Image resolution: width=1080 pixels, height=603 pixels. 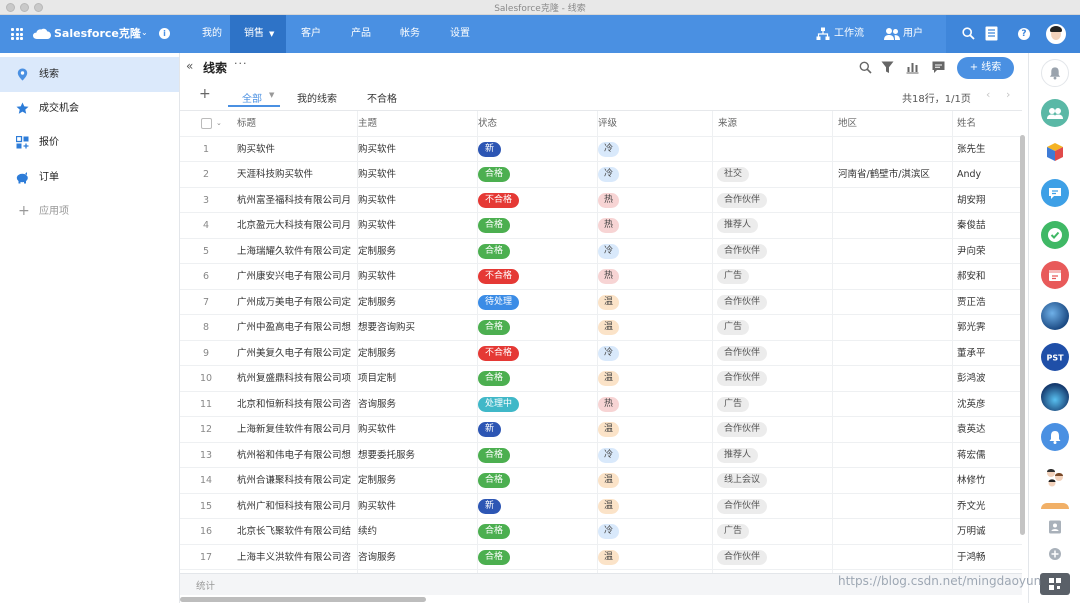 I want to click on user-avatar, so click(x=1056, y=34).